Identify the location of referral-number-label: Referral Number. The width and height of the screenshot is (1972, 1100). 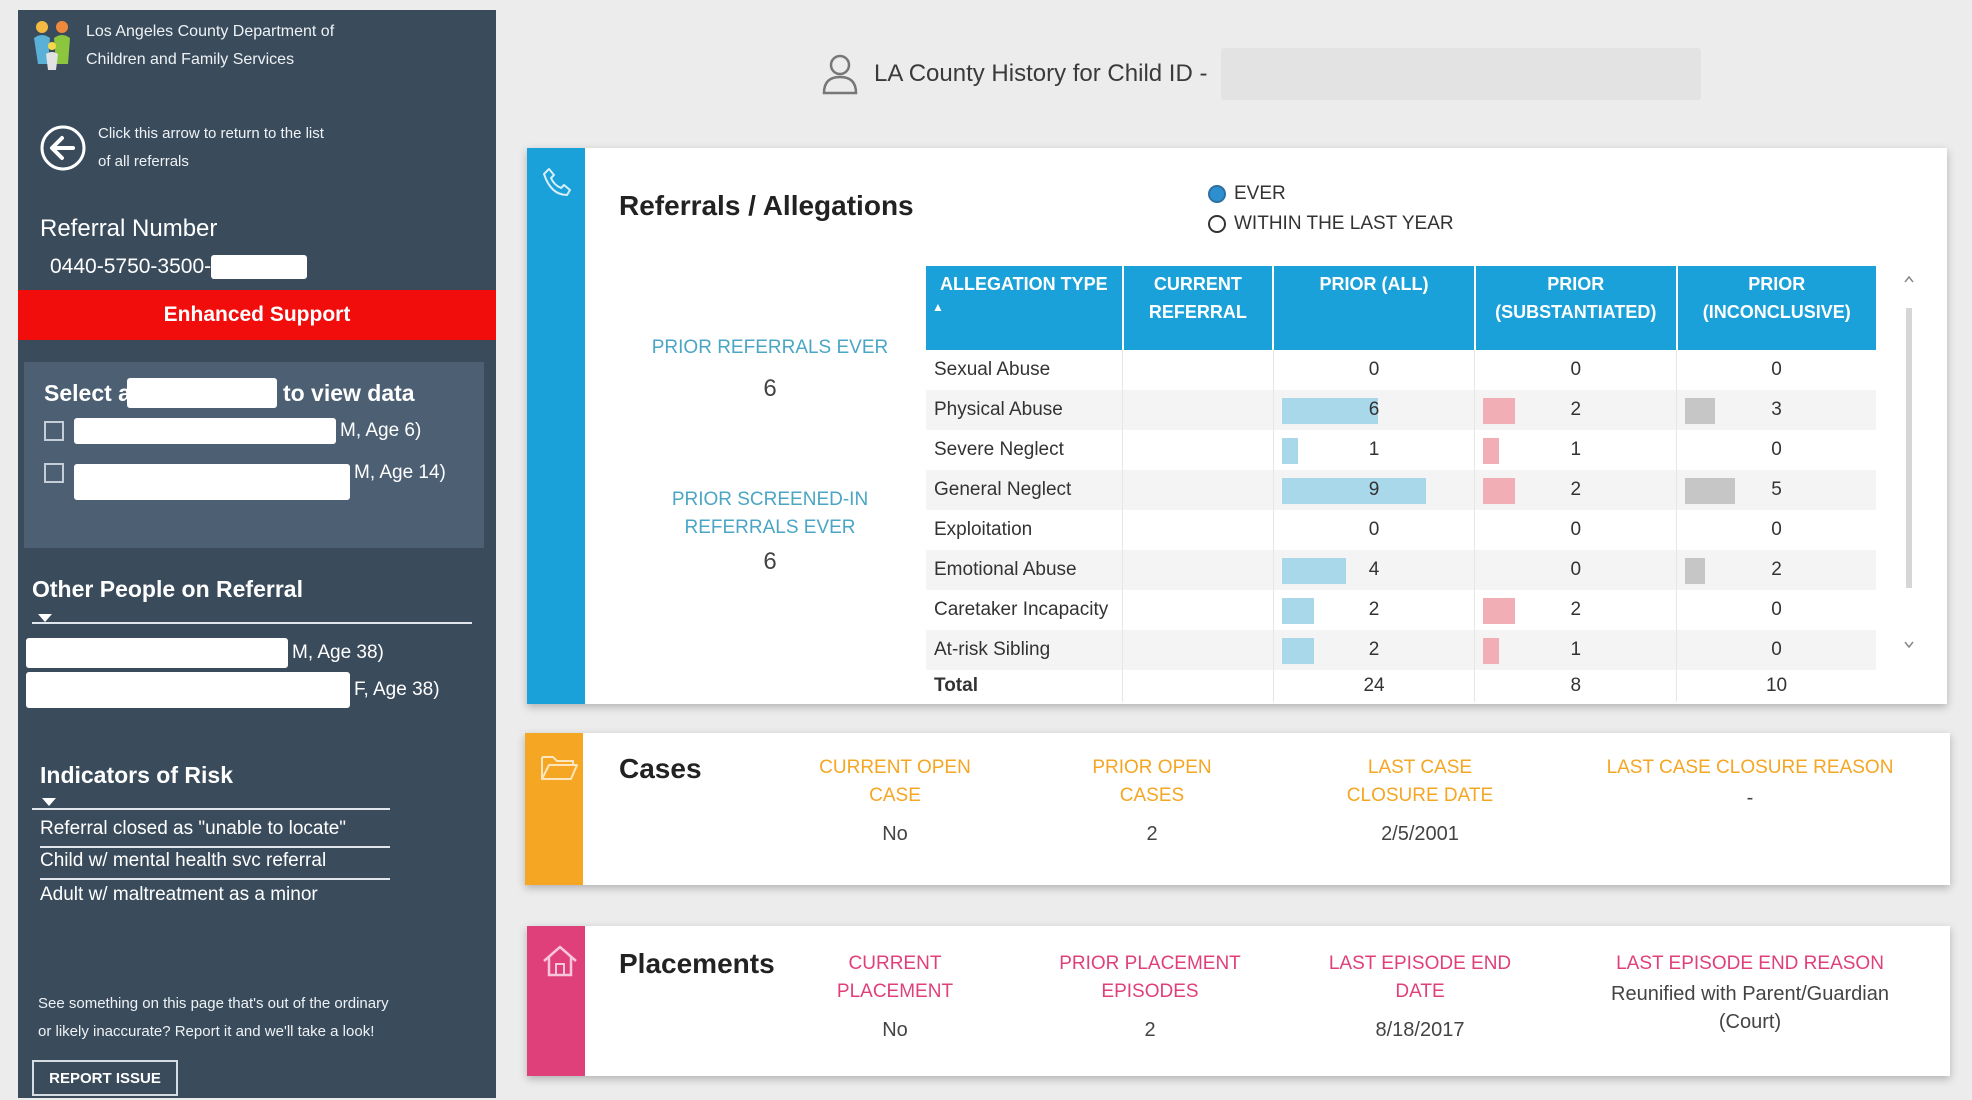
(129, 228).